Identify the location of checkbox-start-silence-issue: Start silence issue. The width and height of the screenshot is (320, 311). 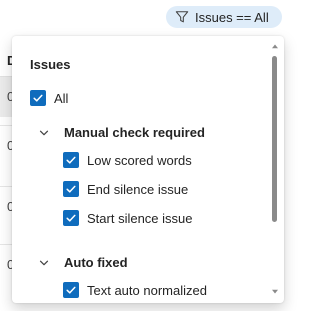
(128, 218).